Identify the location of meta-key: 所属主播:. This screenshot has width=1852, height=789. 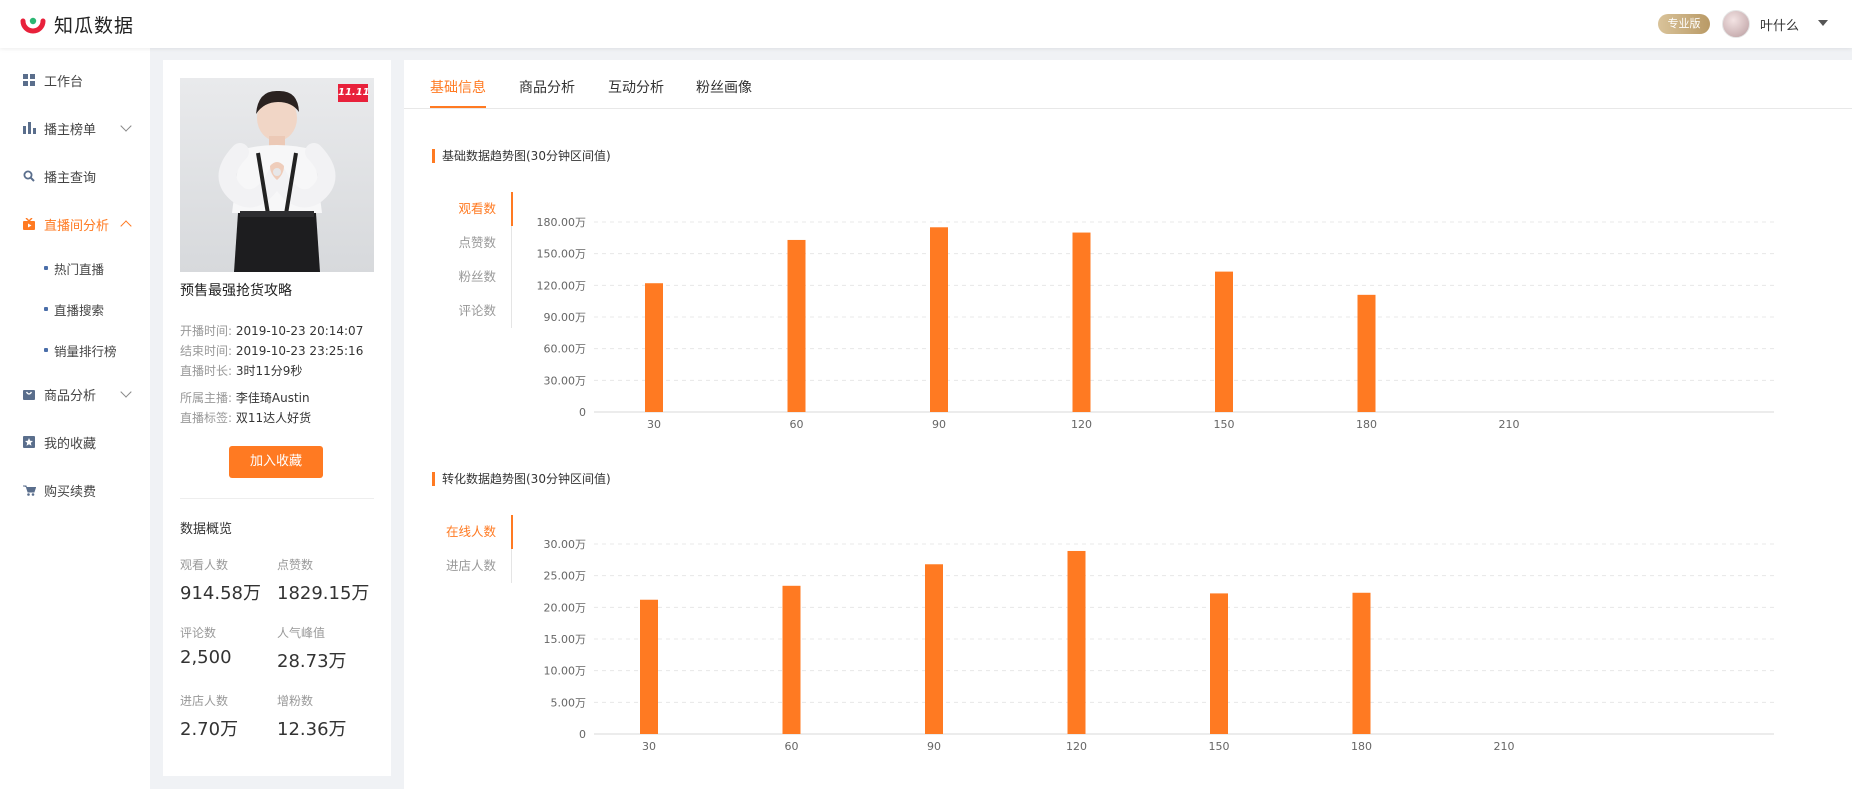
(206, 398).